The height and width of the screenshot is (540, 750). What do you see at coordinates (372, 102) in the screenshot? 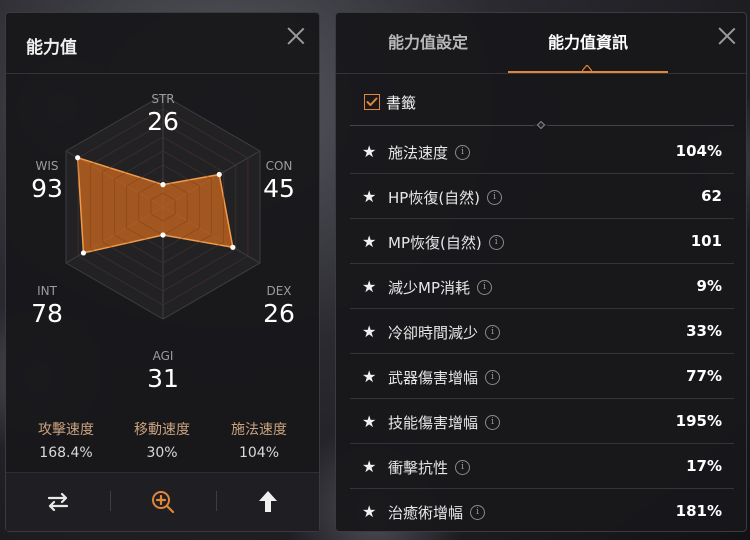
I see `checkbox-checked-icon` at bounding box center [372, 102].